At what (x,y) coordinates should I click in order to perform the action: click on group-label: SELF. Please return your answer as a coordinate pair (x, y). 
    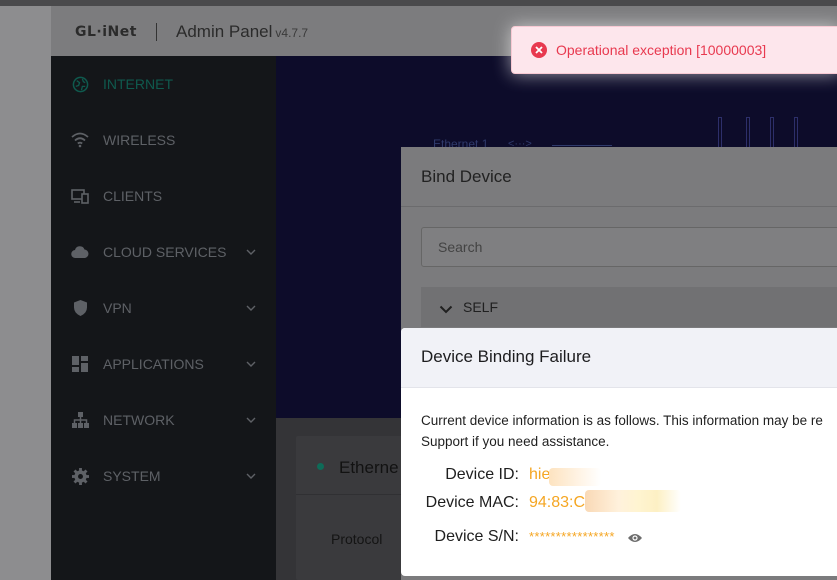
    Looking at the image, I should click on (481, 307).